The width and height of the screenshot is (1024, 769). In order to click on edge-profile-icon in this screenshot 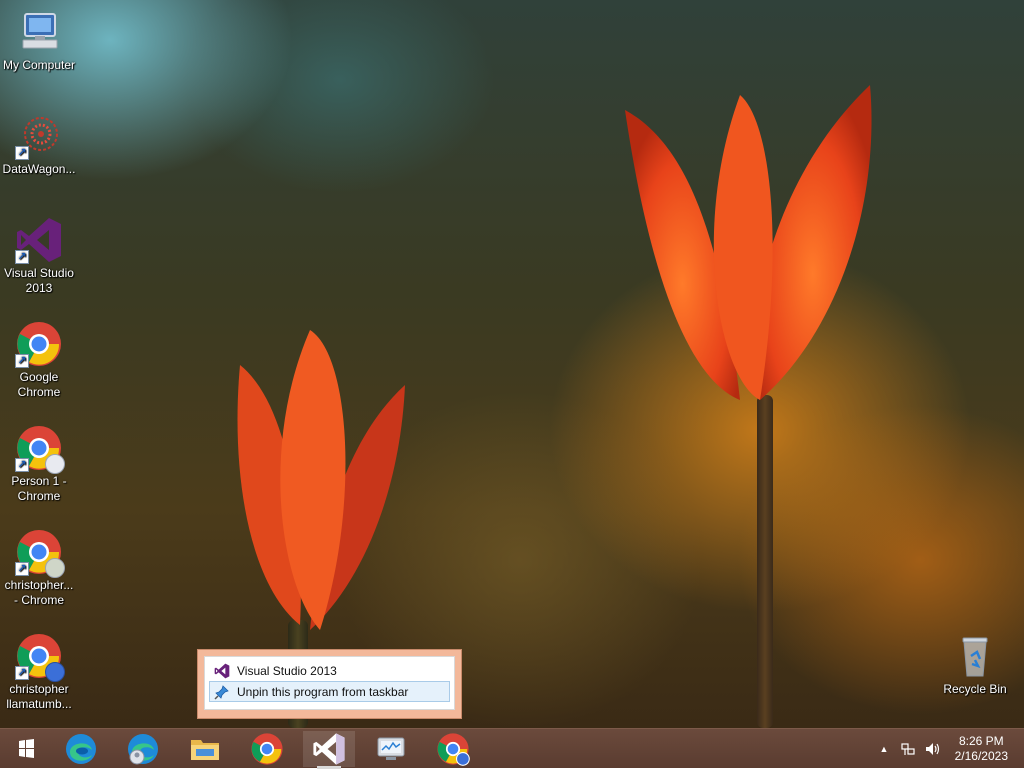, I will do `click(143, 749)`.